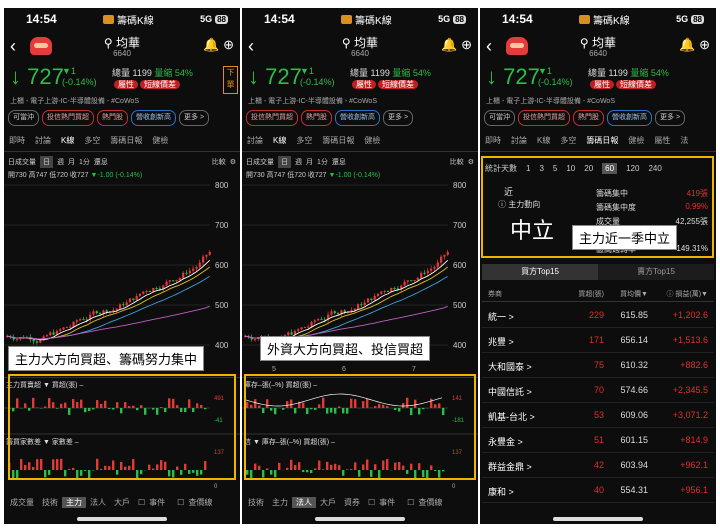 This screenshot has height=531, width=720. I want to click on col-avg: 買均價▼, so click(629, 294).